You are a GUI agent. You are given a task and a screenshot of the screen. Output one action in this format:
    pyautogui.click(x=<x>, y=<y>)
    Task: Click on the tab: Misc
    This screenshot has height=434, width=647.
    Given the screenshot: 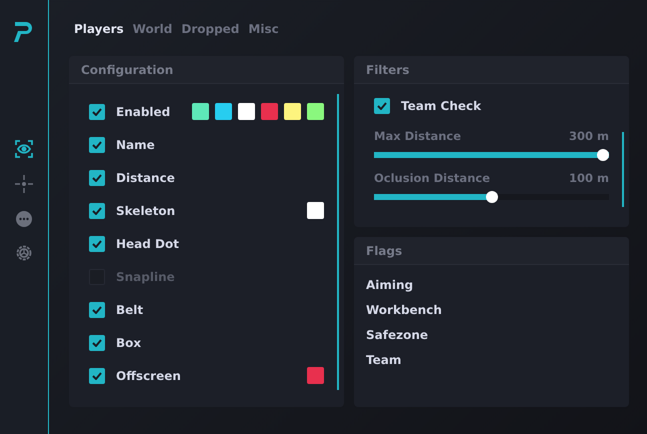 What is the action you would take?
    pyautogui.click(x=263, y=29)
    